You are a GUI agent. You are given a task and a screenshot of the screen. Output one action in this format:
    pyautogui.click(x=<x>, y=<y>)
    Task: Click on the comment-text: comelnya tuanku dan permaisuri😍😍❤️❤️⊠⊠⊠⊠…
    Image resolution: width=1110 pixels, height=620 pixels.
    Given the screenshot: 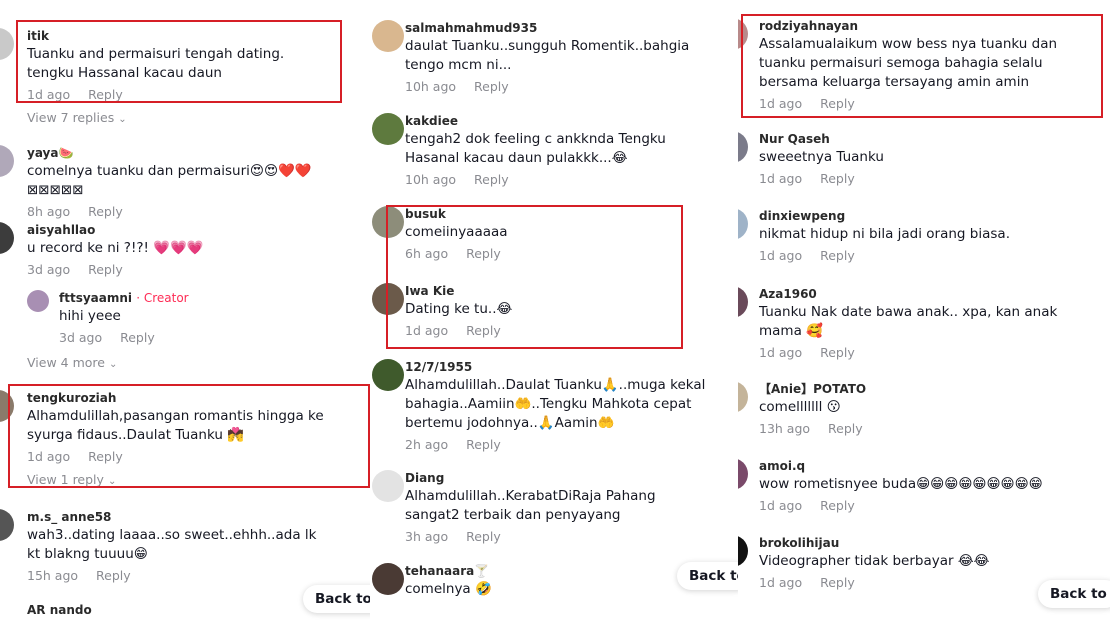 What is the action you would take?
    pyautogui.click(x=169, y=180)
    